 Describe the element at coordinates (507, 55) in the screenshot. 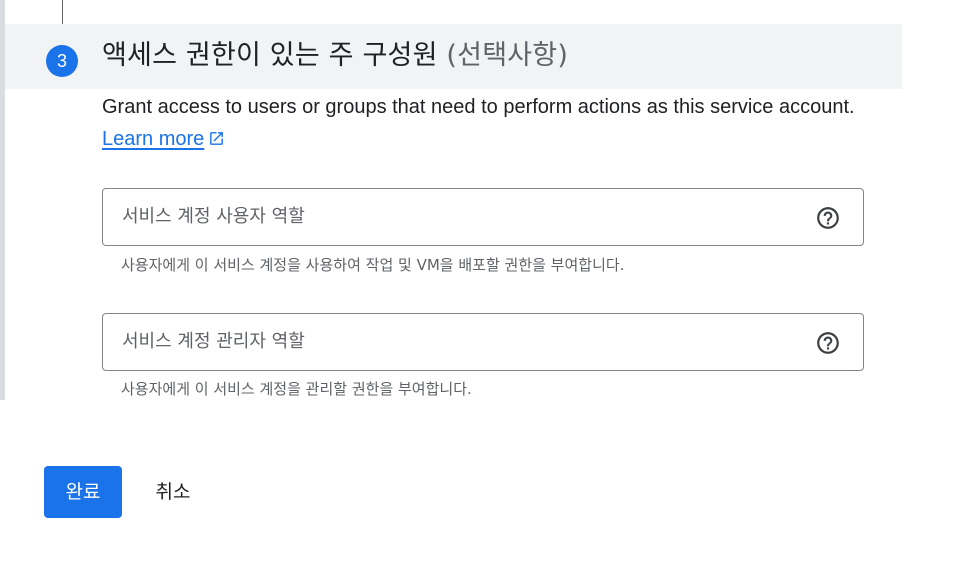

I see `step-title-optional: (선택사항)` at that location.